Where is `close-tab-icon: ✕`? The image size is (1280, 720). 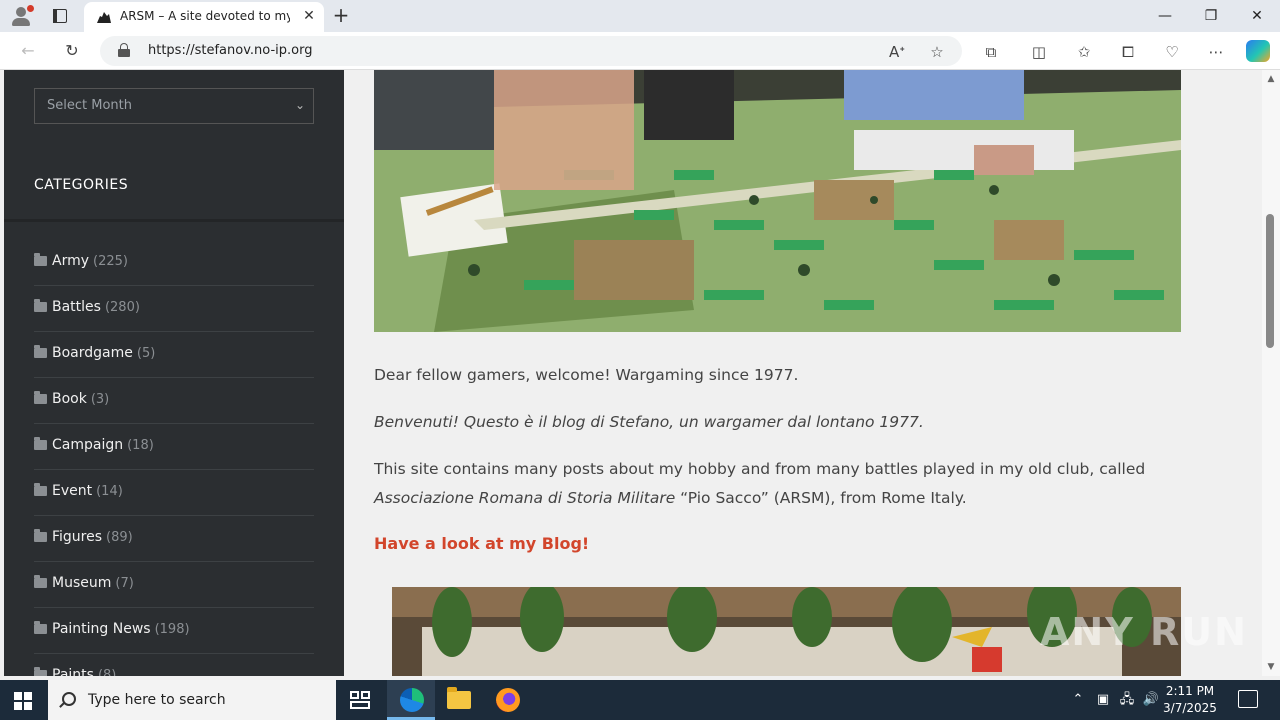
close-tab-icon: ✕ is located at coordinates (309, 16).